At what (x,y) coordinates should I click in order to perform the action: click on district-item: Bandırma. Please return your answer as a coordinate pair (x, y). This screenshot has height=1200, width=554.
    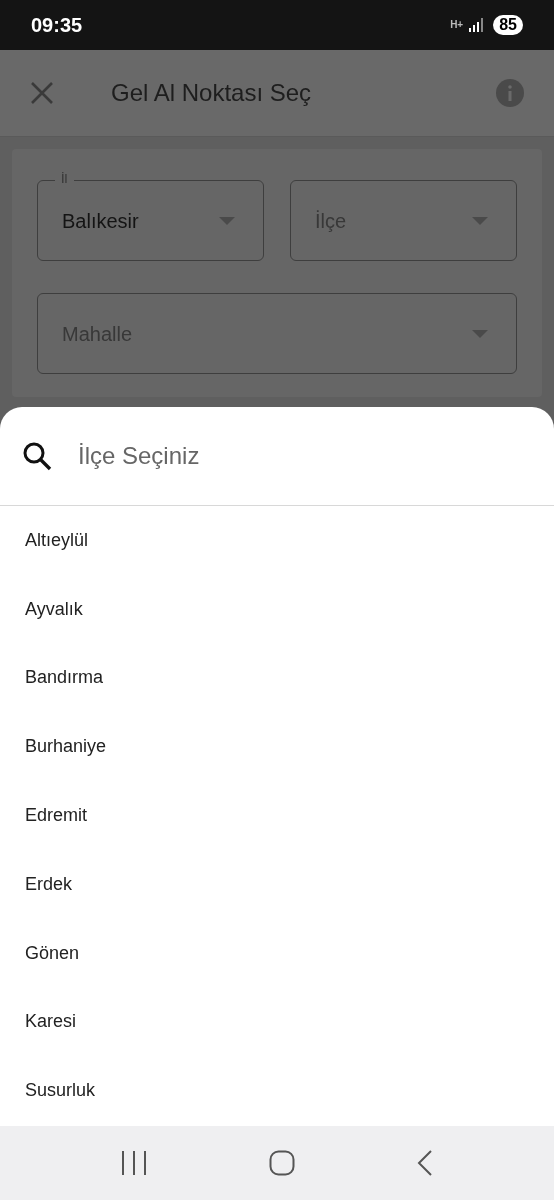
    Looking at the image, I should click on (64, 678).